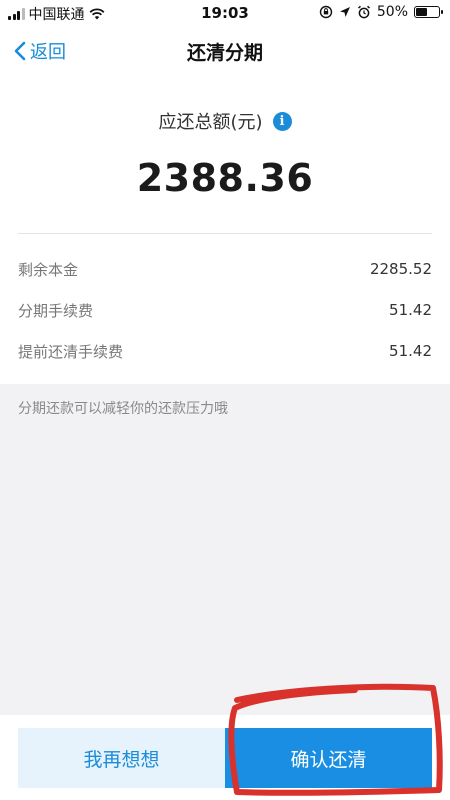 The height and width of the screenshot is (800, 450). What do you see at coordinates (428, 12) in the screenshot?
I see `battery-icon` at bounding box center [428, 12].